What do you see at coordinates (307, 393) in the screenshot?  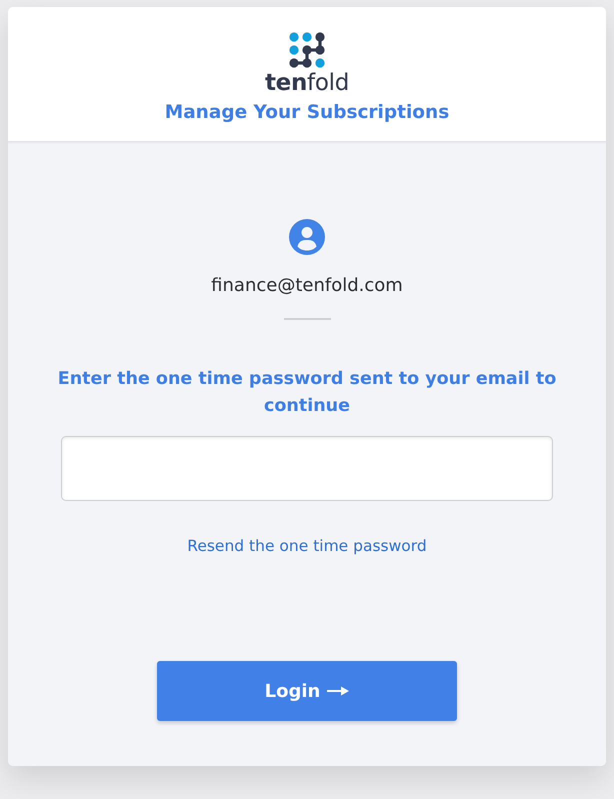 I see `otp-instructions: Enter the one time password sent to your email to continue` at bounding box center [307, 393].